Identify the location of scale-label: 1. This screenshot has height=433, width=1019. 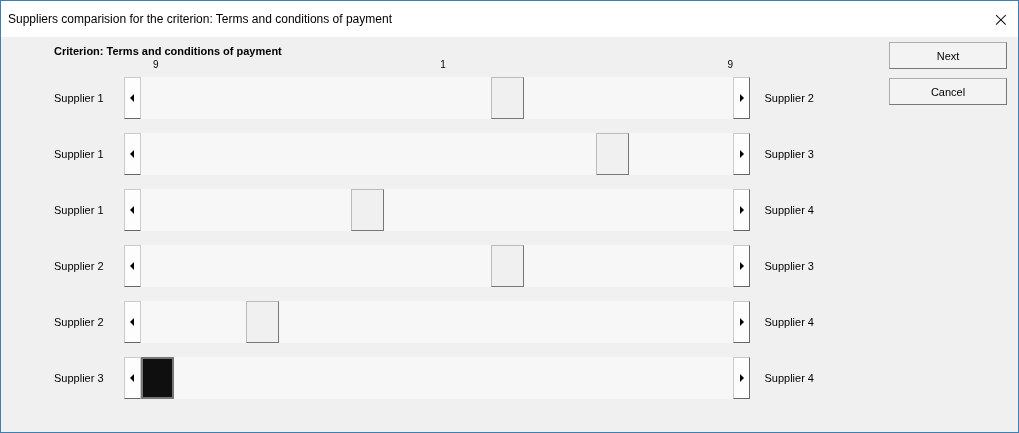
(443, 65).